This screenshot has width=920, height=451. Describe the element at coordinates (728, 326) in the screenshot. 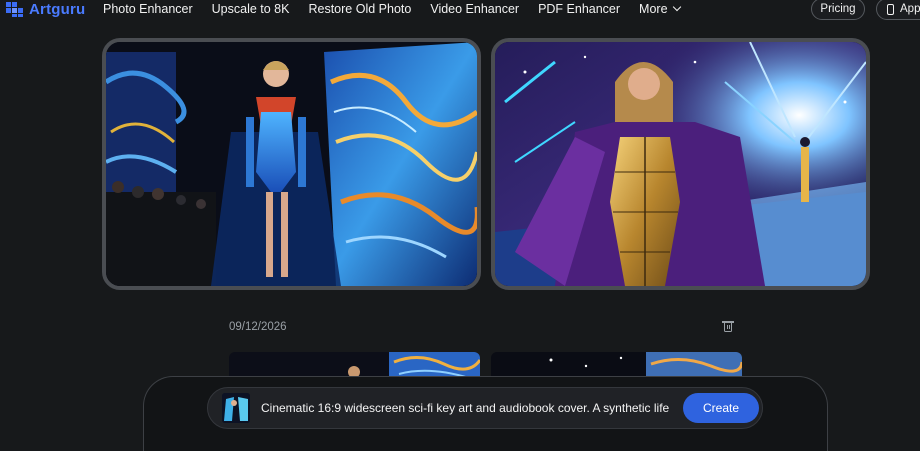

I see `trash-icon` at that location.